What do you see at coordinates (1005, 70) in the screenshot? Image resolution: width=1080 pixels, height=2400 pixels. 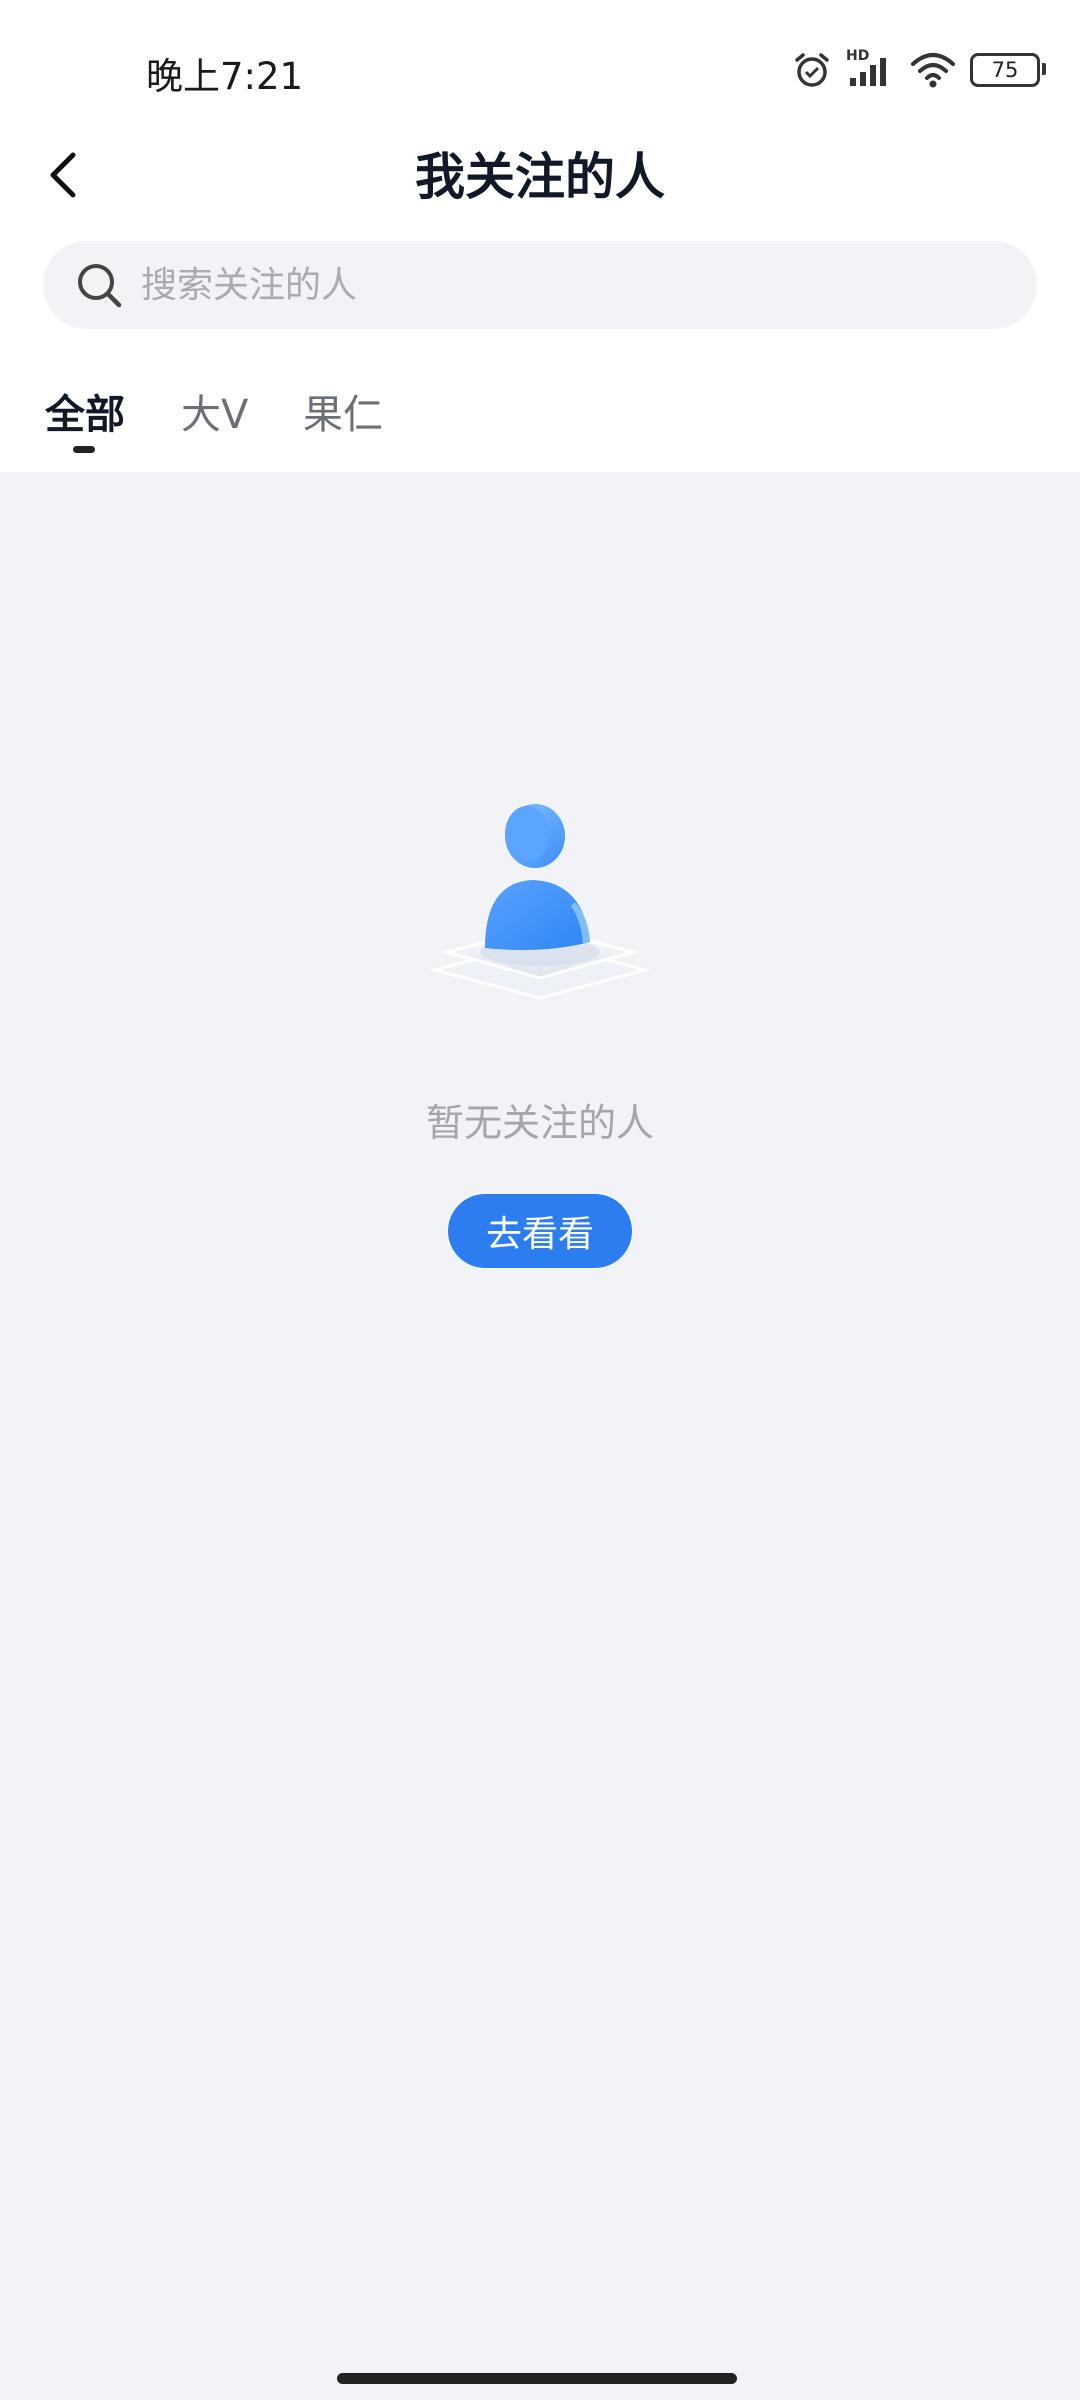 I see `battery-level: 75` at bounding box center [1005, 70].